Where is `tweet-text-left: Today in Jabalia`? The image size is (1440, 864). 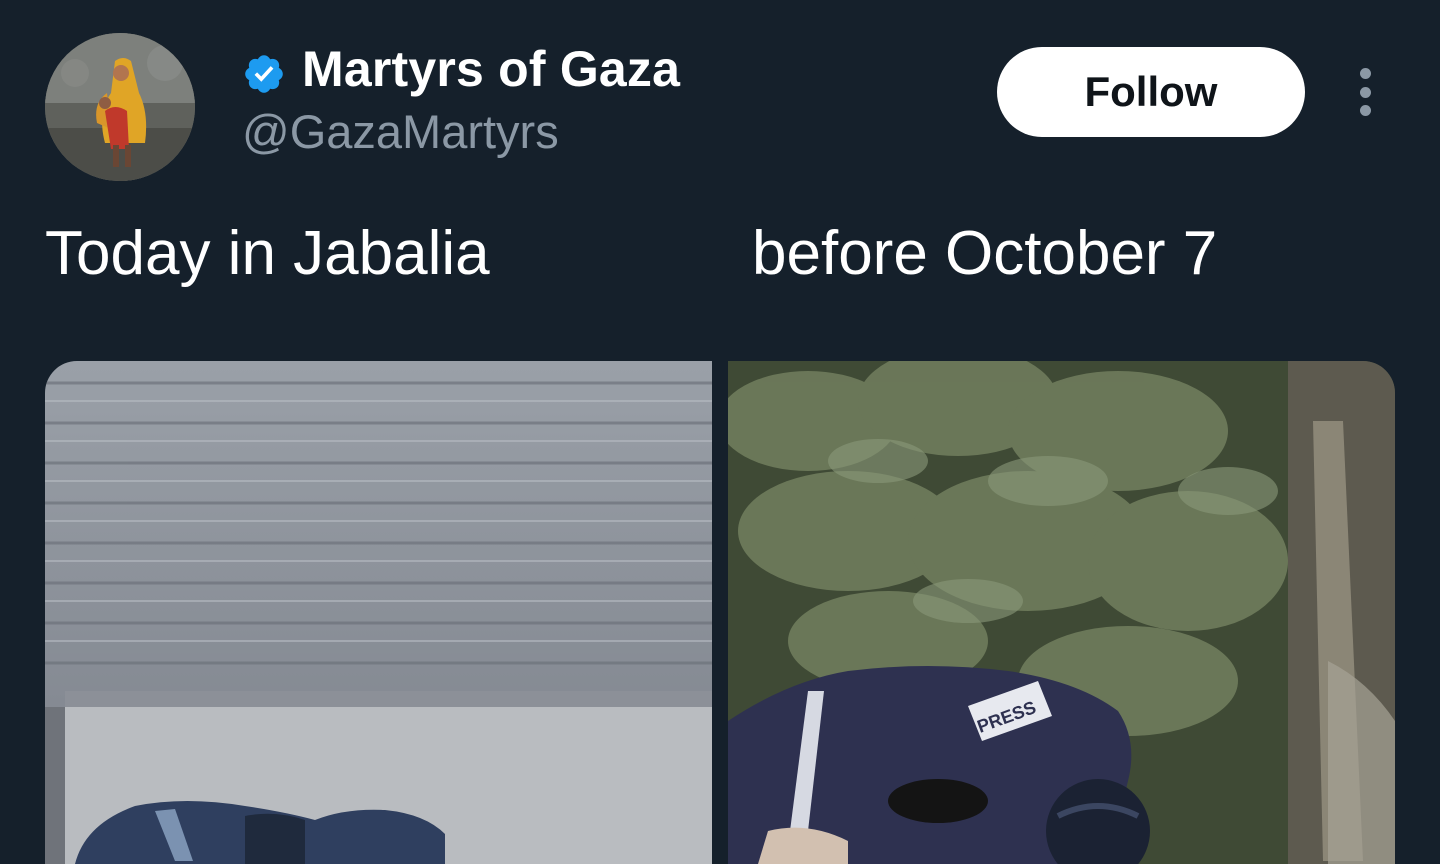
tweet-text-left: Today in Jabalia is located at coordinates (267, 253).